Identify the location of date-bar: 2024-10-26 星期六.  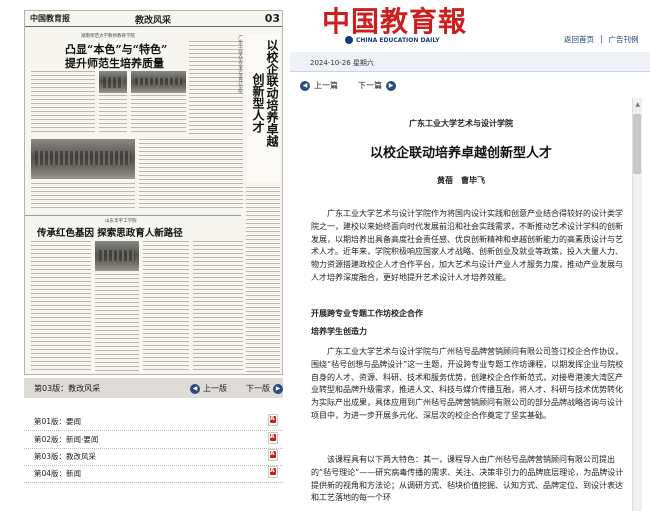
(470, 62).